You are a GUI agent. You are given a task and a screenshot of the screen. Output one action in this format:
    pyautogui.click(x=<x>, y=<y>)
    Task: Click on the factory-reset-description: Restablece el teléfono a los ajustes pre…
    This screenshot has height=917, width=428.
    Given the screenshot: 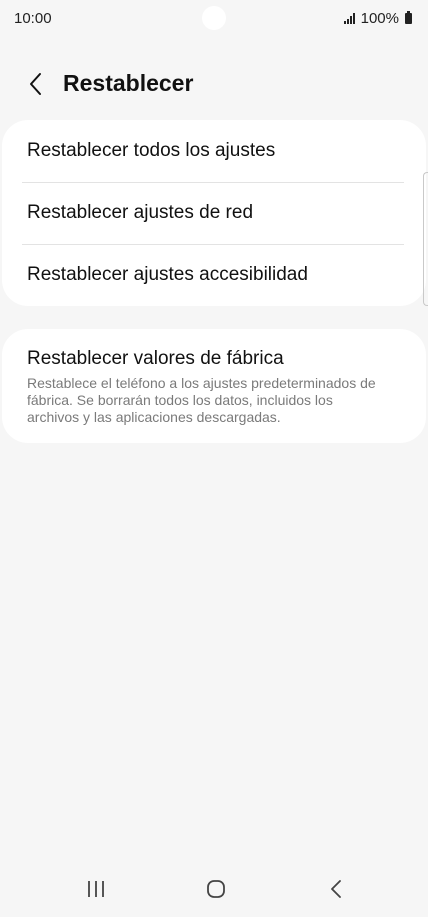 What is the action you would take?
    pyautogui.click(x=201, y=400)
    